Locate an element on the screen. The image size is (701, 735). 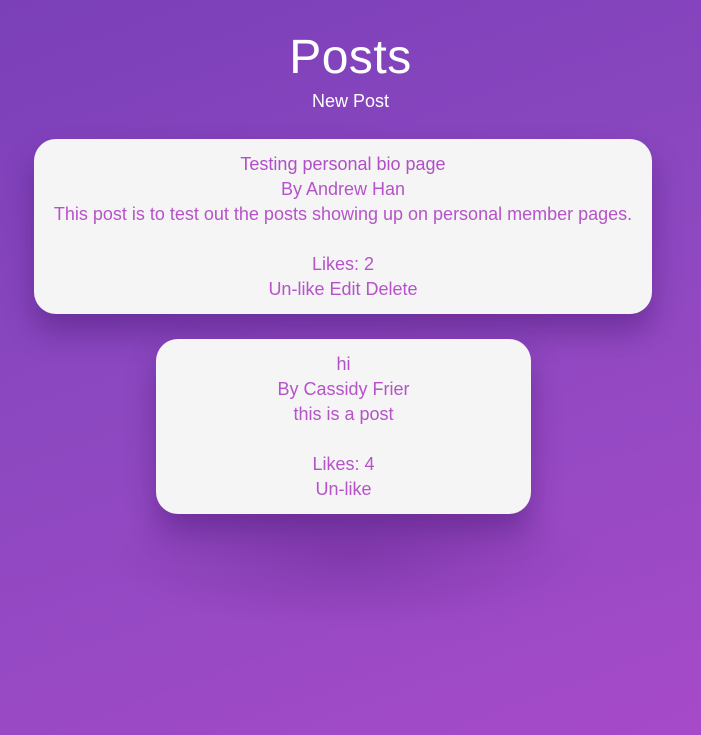
post-actions: Un-like Edit Delete is located at coordinates (343, 289).